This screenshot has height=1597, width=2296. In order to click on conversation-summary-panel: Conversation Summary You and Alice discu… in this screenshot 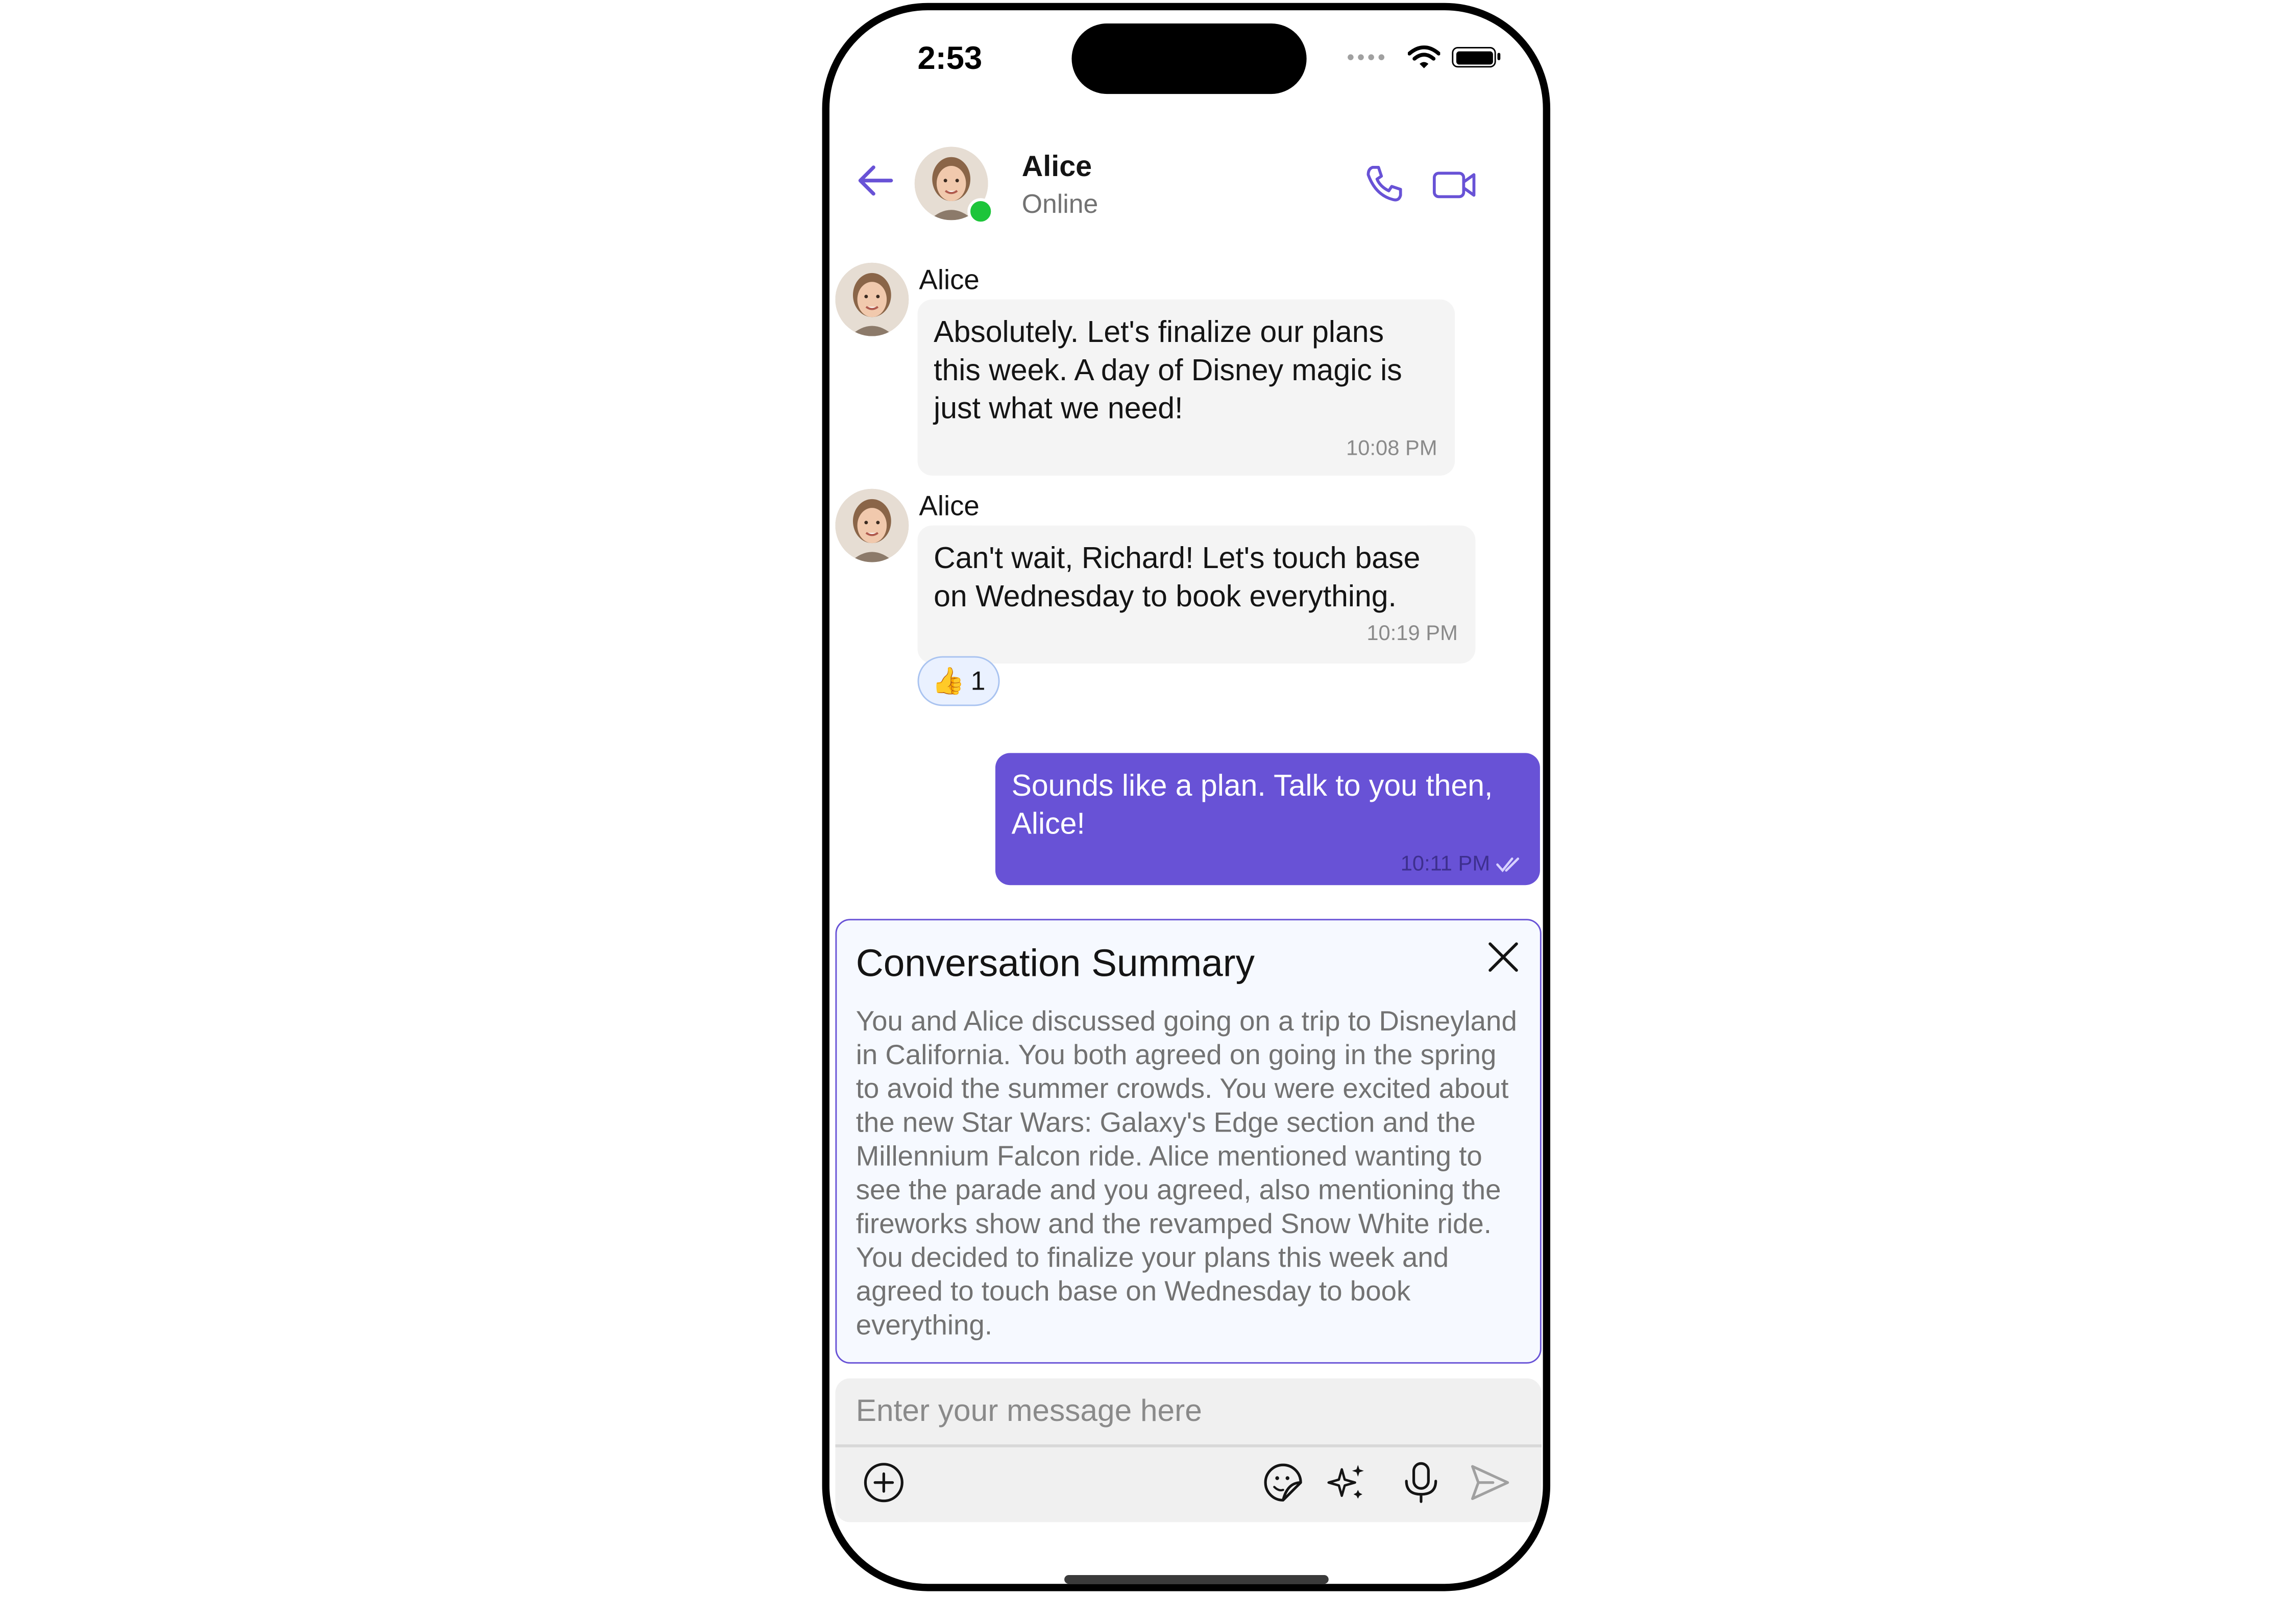, I will do `click(1188, 1142)`.